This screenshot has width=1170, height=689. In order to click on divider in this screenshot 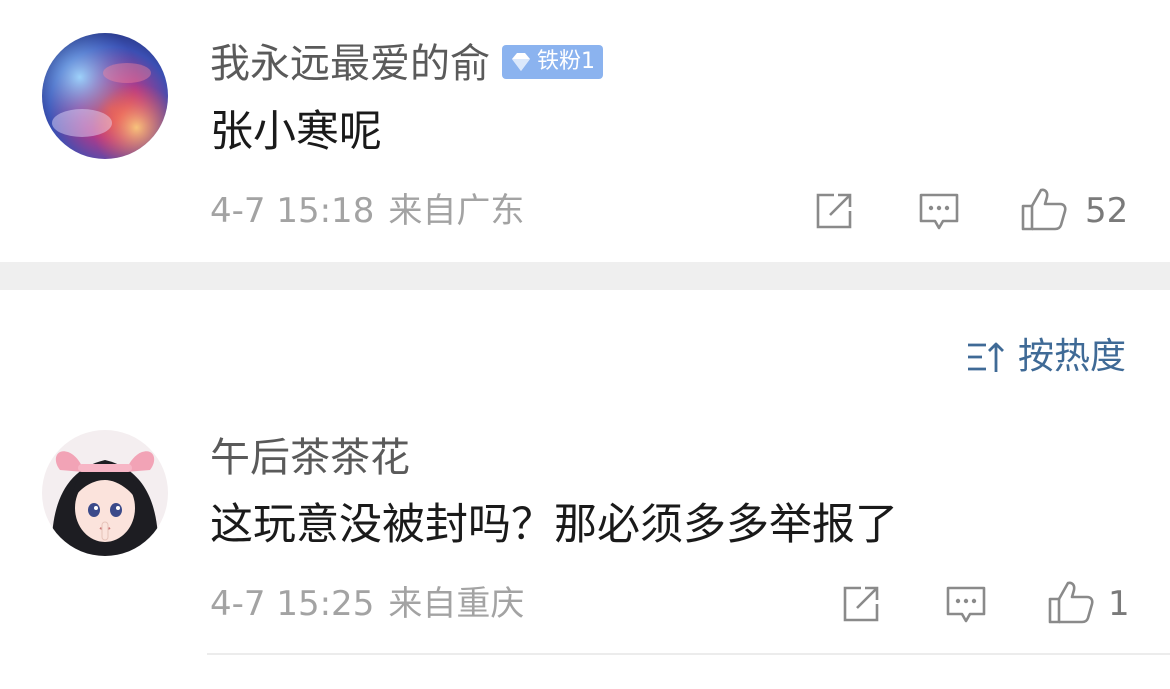, I will do `click(688, 654)`.